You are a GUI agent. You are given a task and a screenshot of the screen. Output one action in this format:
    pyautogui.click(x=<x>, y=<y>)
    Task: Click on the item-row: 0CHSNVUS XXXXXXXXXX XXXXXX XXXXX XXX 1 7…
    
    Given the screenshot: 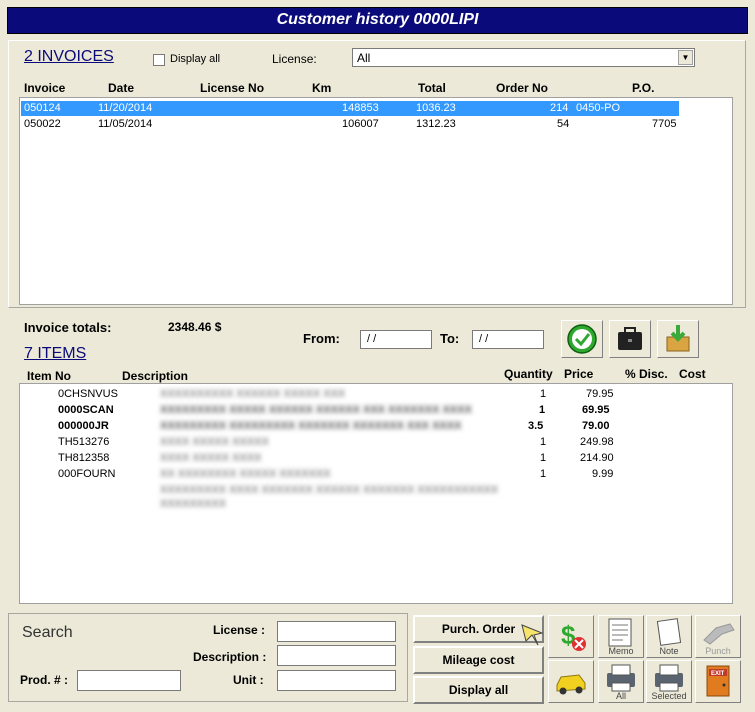 What is the action you would take?
    pyautogui.click(x=370, y=395)
    